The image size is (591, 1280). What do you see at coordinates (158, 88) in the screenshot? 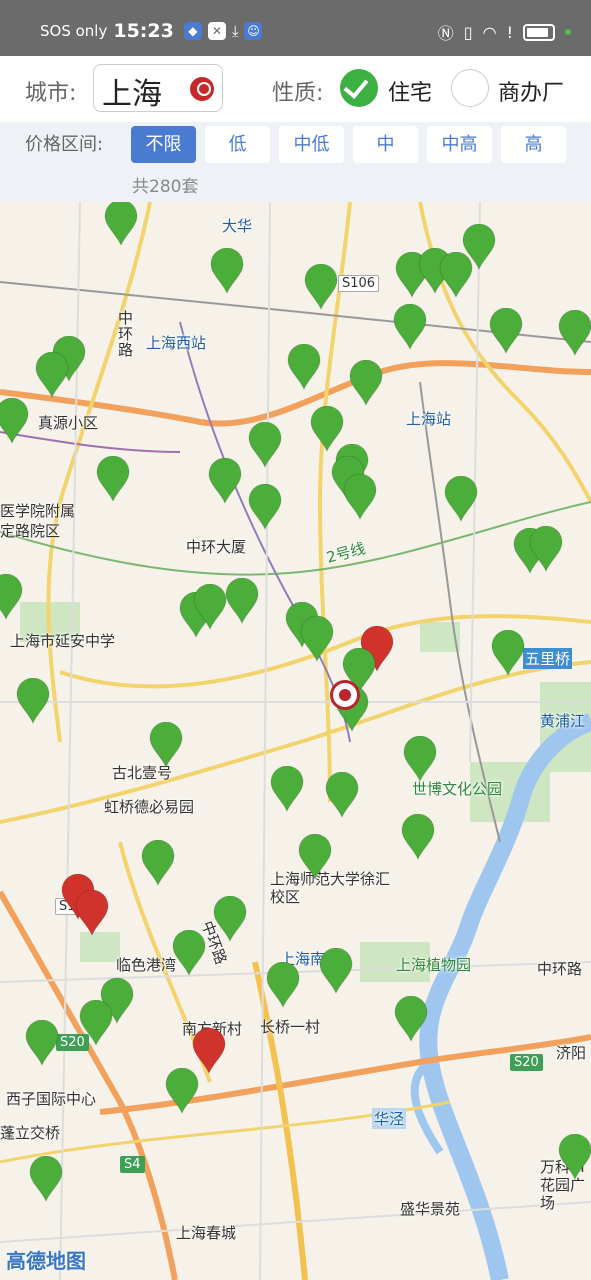
I see `city-selector: 上海` at bounding box center [158, 88].